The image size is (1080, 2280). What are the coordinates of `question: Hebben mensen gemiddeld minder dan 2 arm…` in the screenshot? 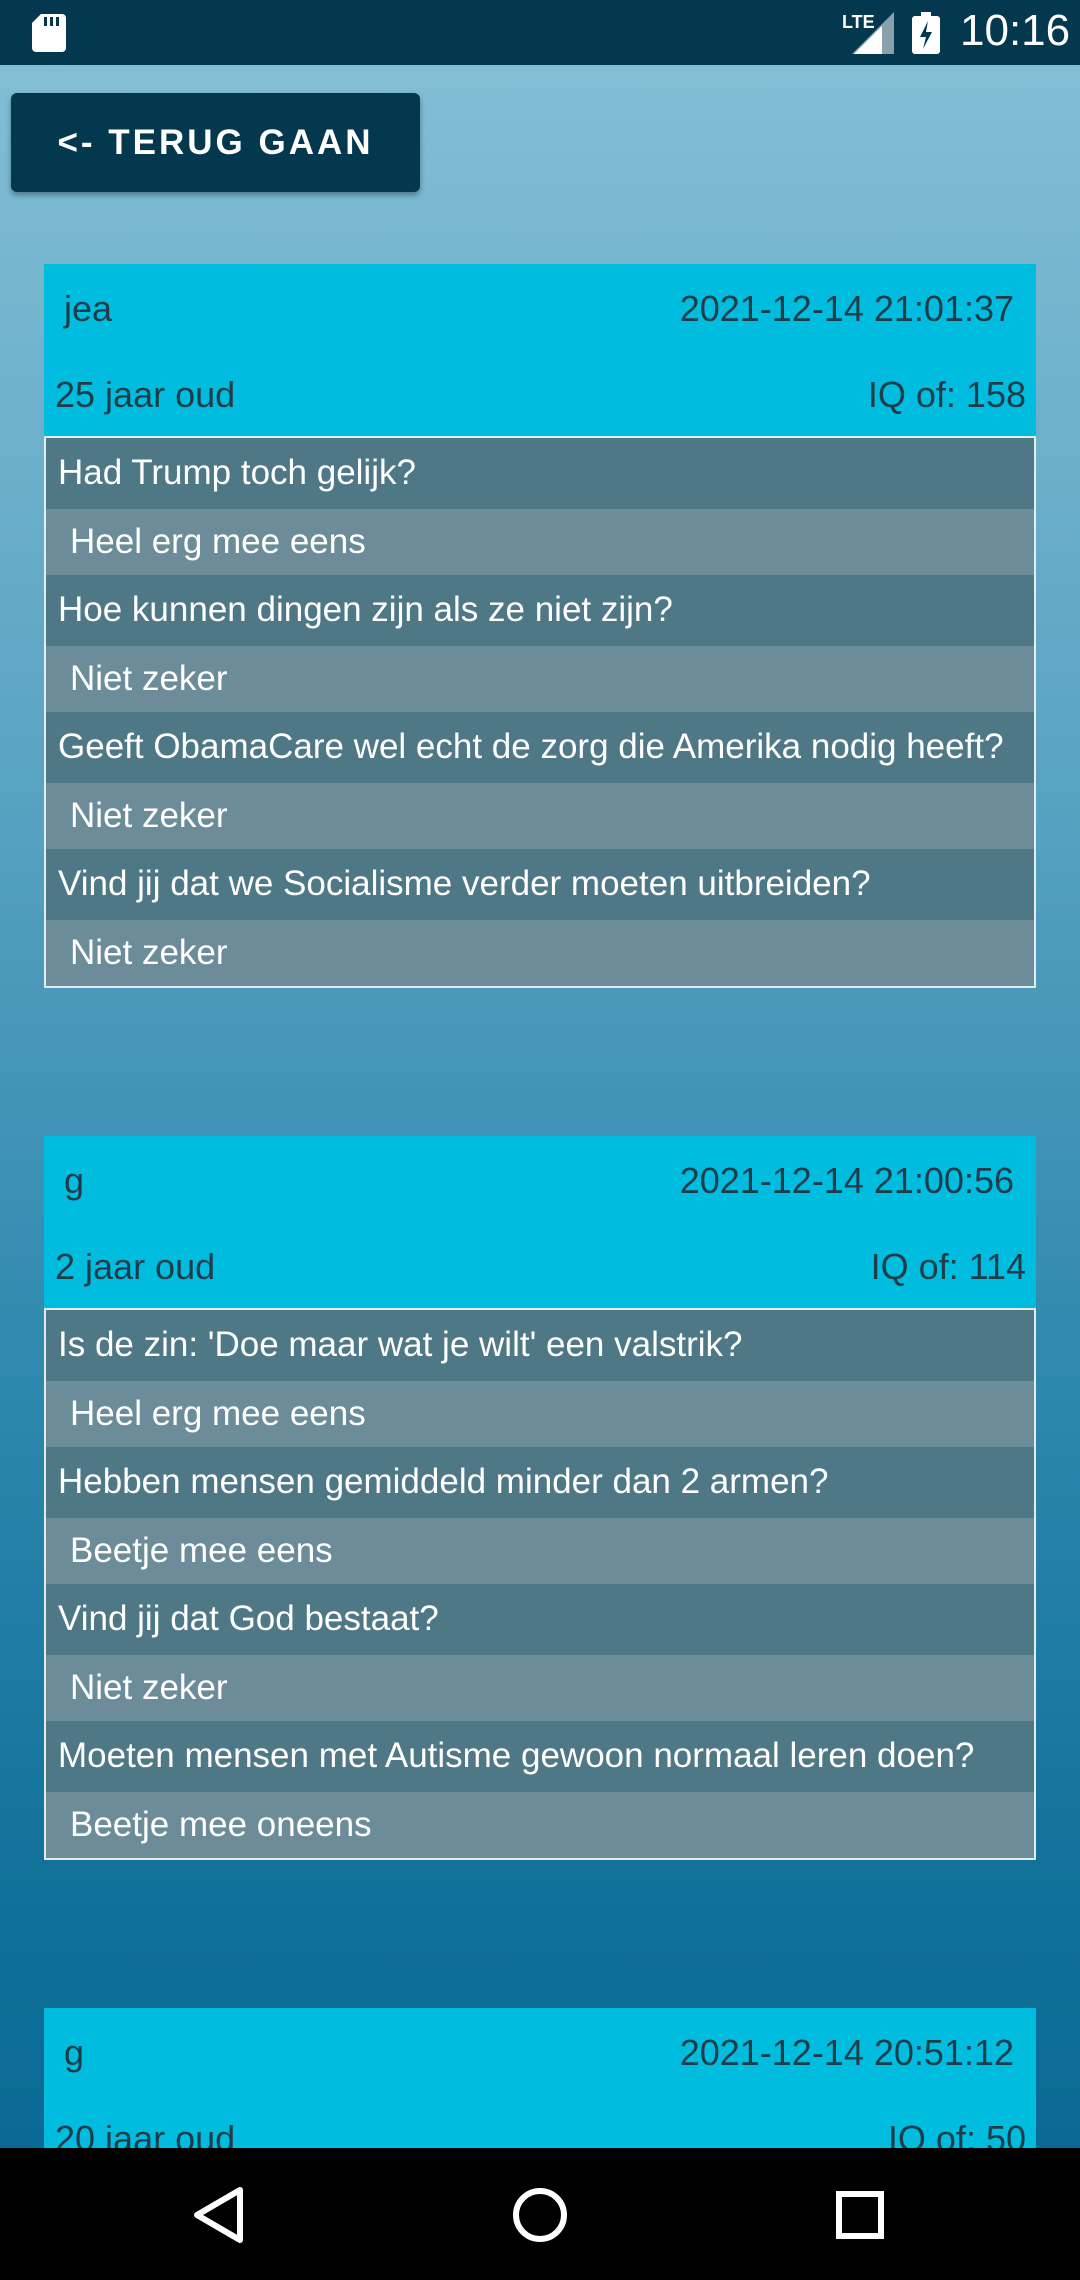 It's located at (540, 1482).